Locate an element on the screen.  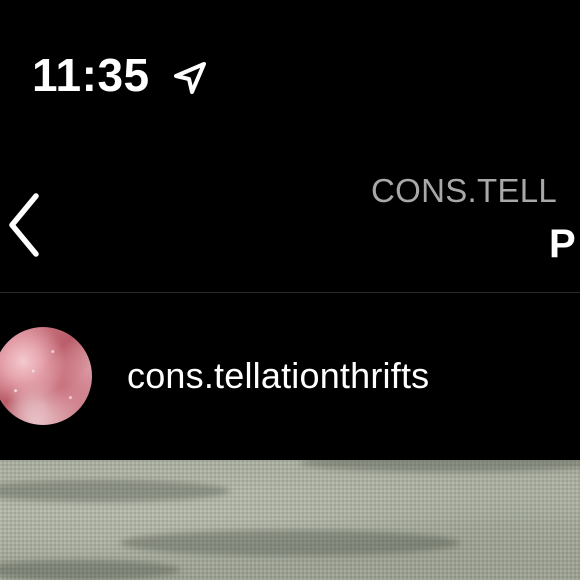
chevron-left-icon is located at coordinates (24, 225).